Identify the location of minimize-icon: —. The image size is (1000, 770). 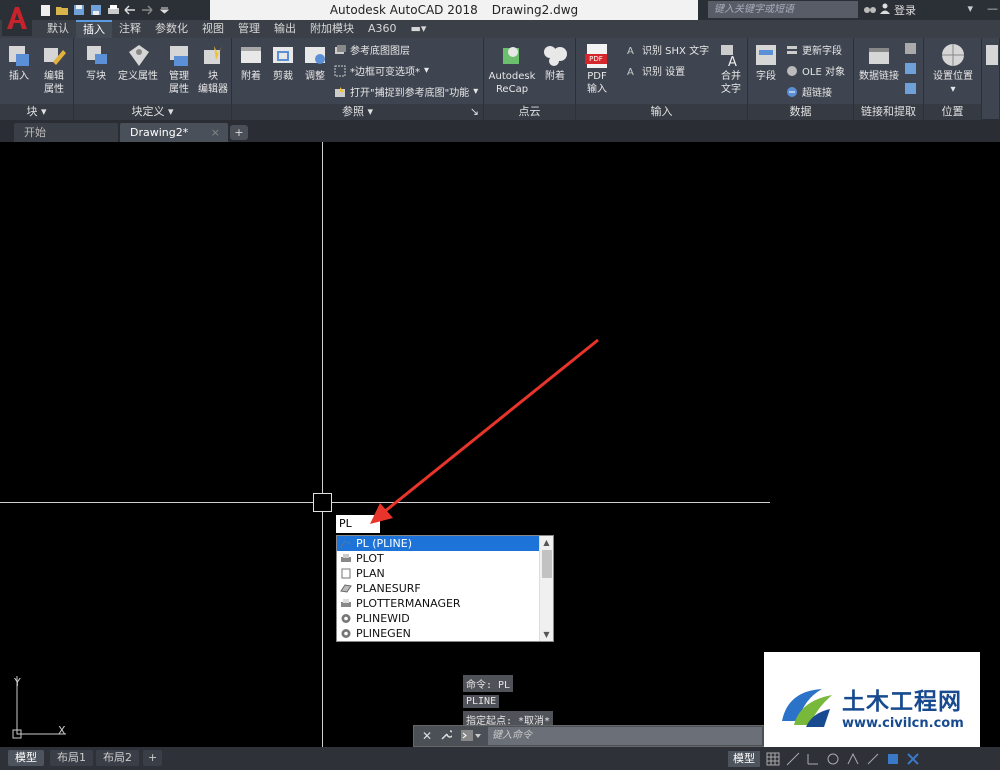
(992, 8).